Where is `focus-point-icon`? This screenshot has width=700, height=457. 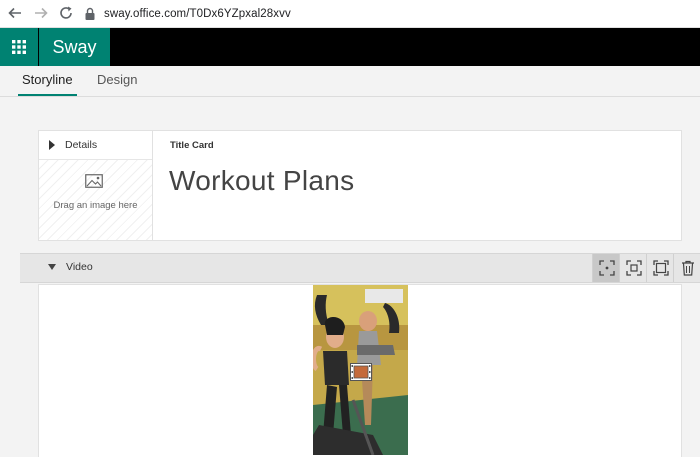 focus-point-icon is located at coordinates (606, 268).